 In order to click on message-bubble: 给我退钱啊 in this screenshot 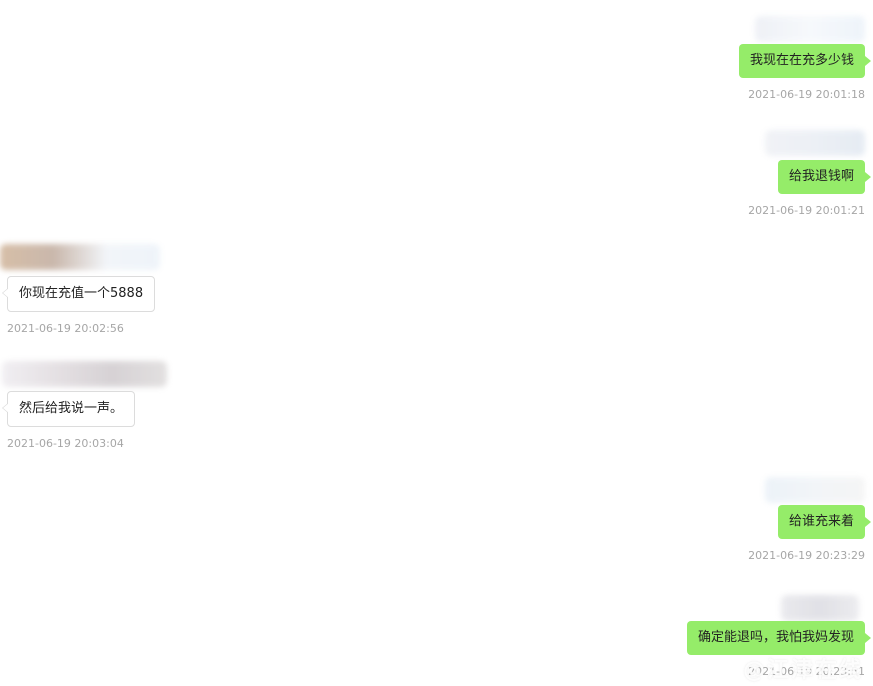, I will do `click(824, 177)`.